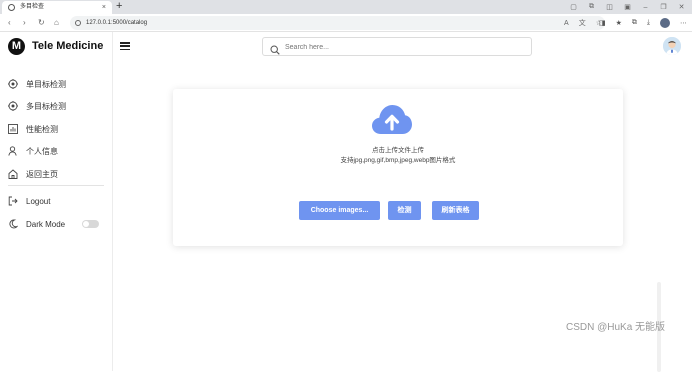 The width and height of the screenshot is (692, 372). I want to click on user-icon, so click(13, 151).